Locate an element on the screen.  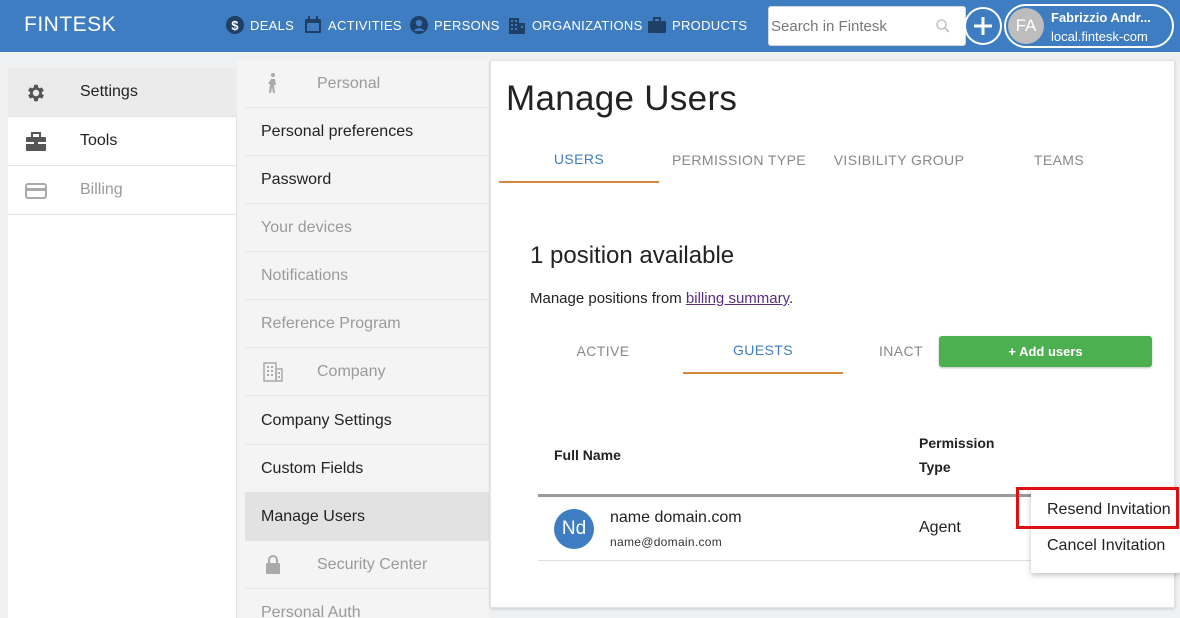
column-header-full-name: Full Name is located at coordinates (587, 455).